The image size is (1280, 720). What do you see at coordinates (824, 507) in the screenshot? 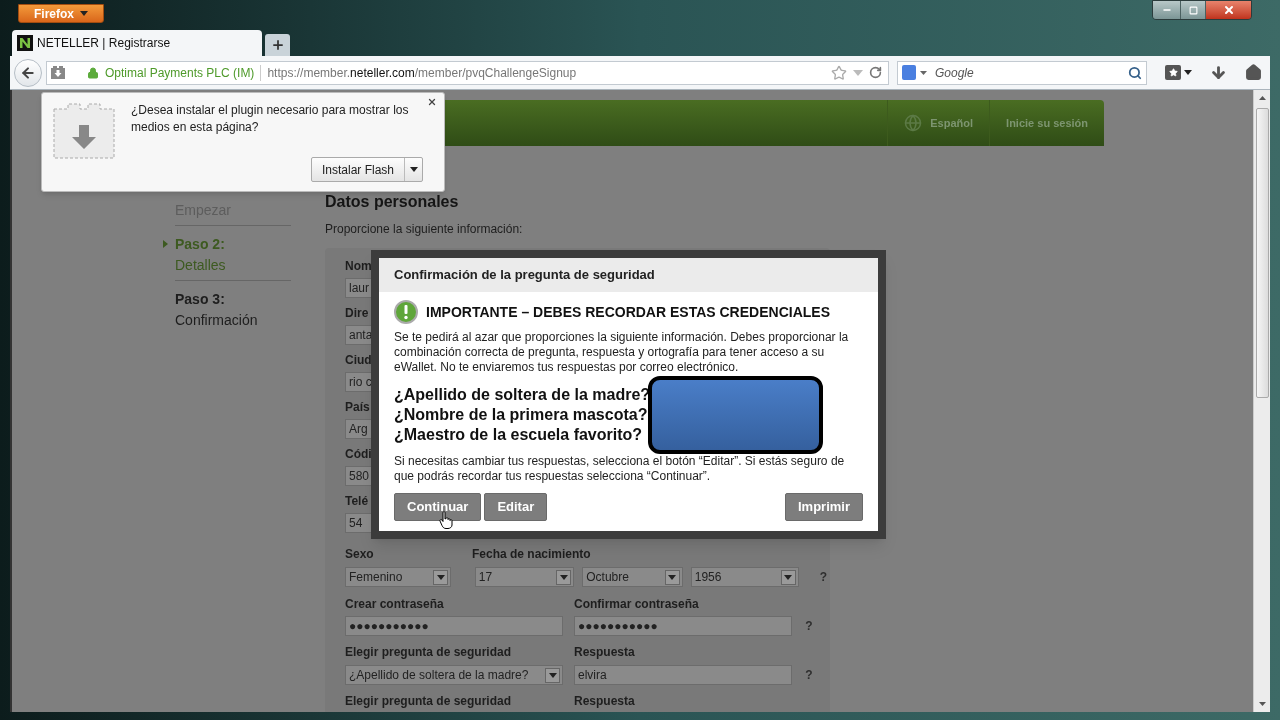
I see `print-button: Imprimir` at bounding box center [824, 507].